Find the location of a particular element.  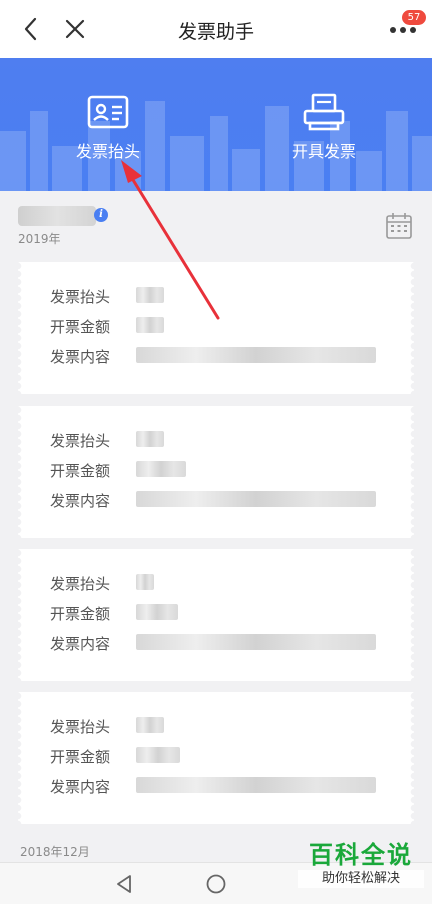

watermark-subtitle: 助你轻松解决 is located at coordinates (361, 879).